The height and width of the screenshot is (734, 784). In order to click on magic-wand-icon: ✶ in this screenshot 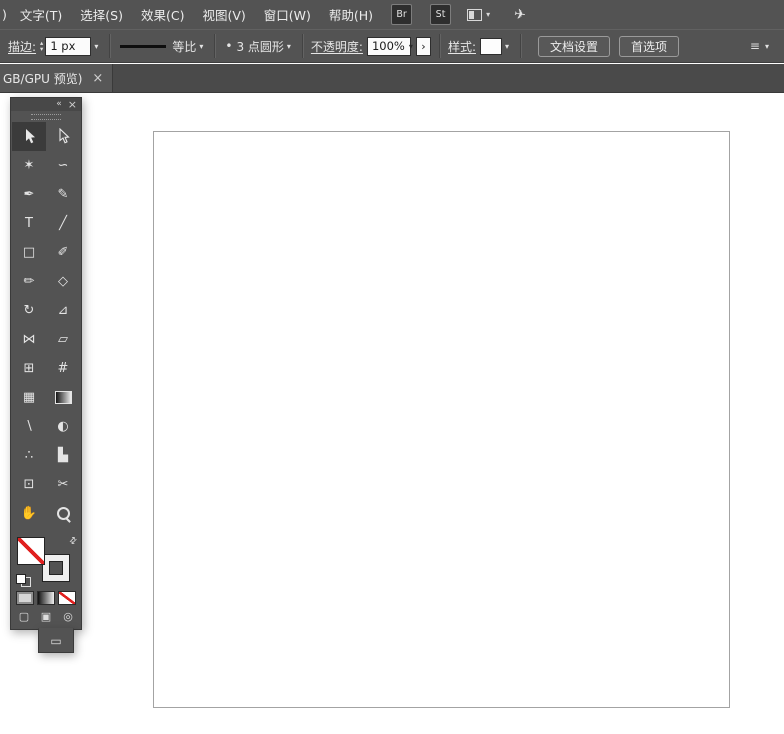, I will do `click(29, 165)`.